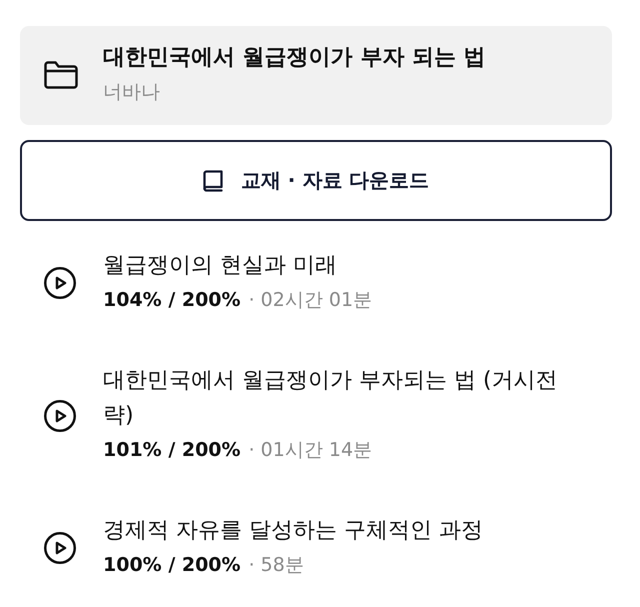  What do you see at coordinates (172, 300) in the screenshot?
I see `progress-text: 104% / 200%` at bounding box center [172, 300].